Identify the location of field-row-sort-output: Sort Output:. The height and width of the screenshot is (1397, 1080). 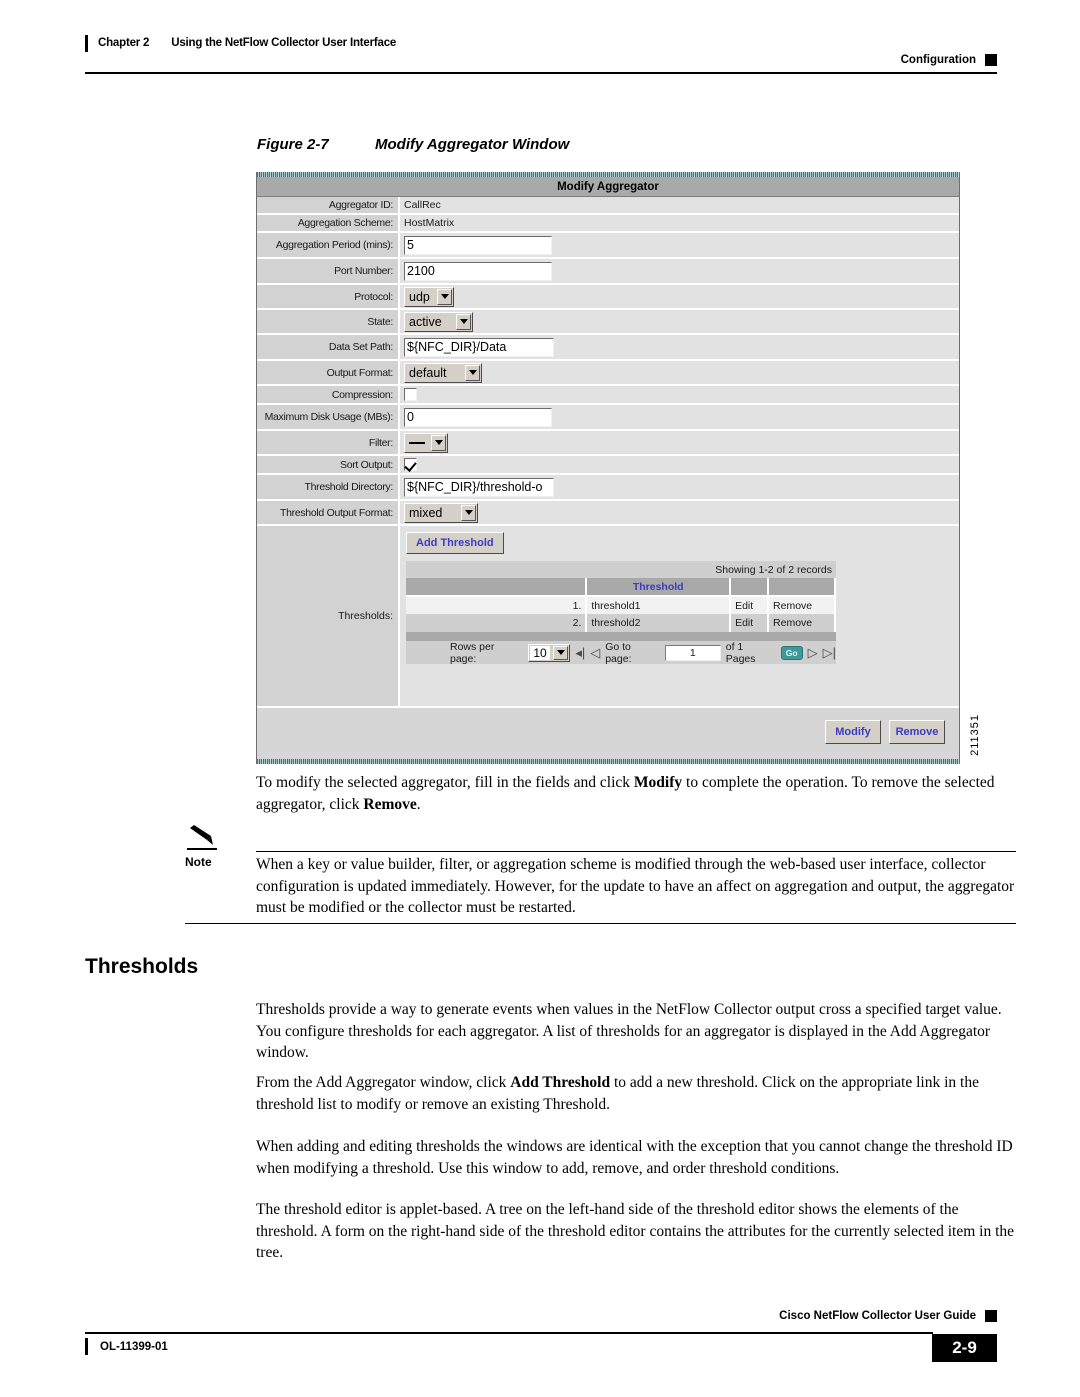
(608, 465).